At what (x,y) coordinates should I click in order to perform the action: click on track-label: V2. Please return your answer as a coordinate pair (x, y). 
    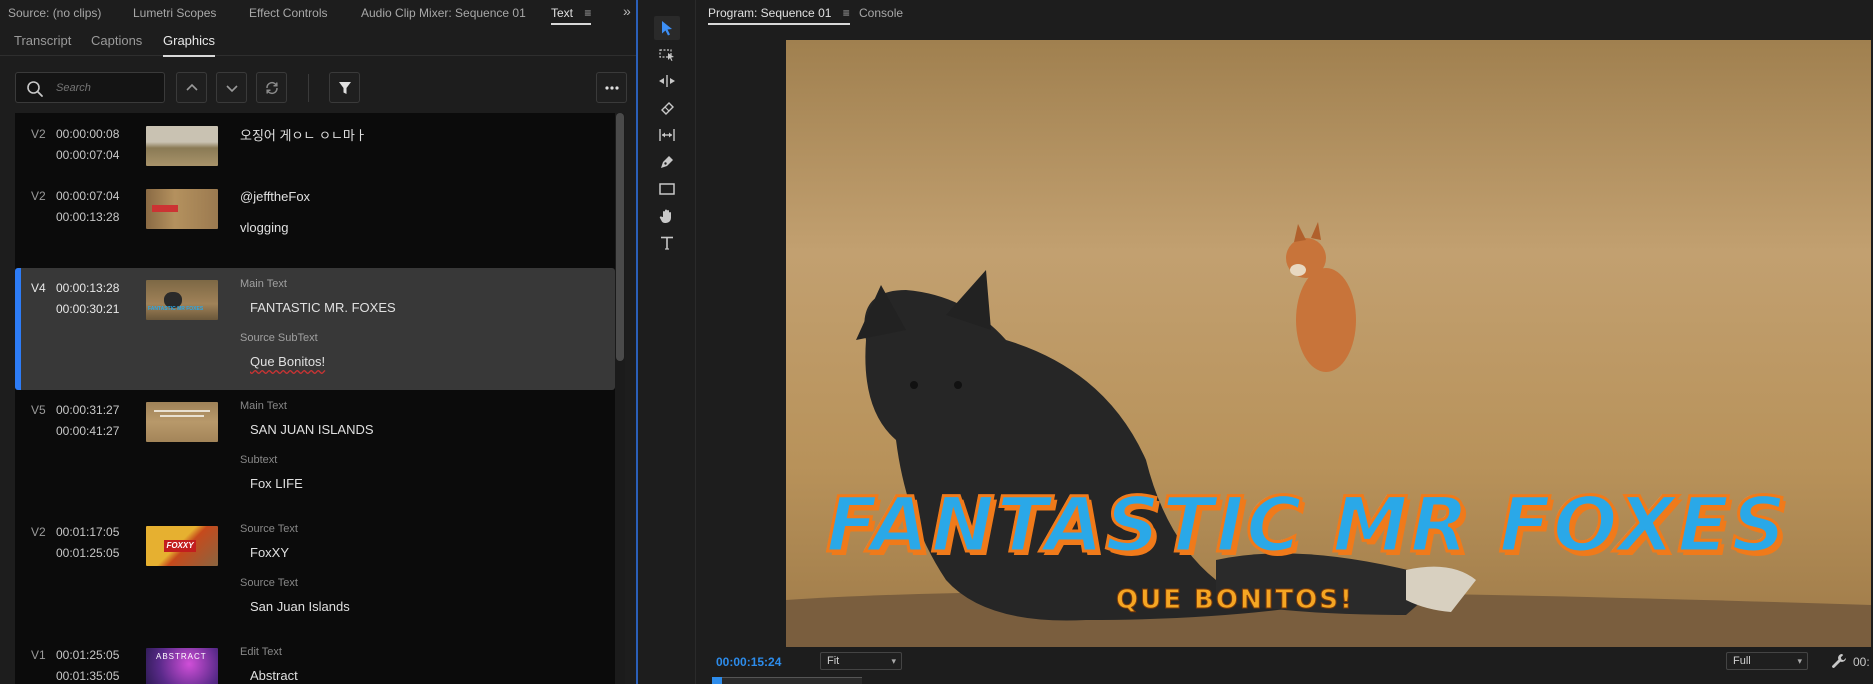
    Looking at the image, I should click on (38, 134).